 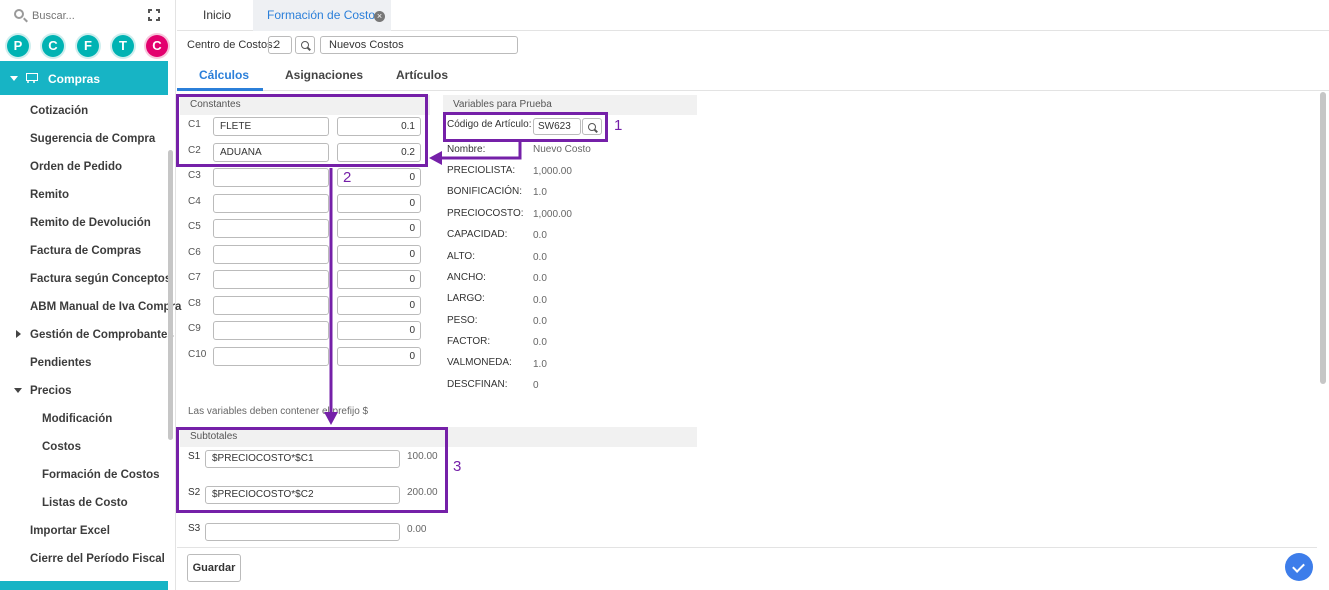 What do you see at coordinates (84, 139) in the screenshot?
I see `sidebar-item-sugerencia: Sugerencia de Compra` at bounding box center [84, 139].